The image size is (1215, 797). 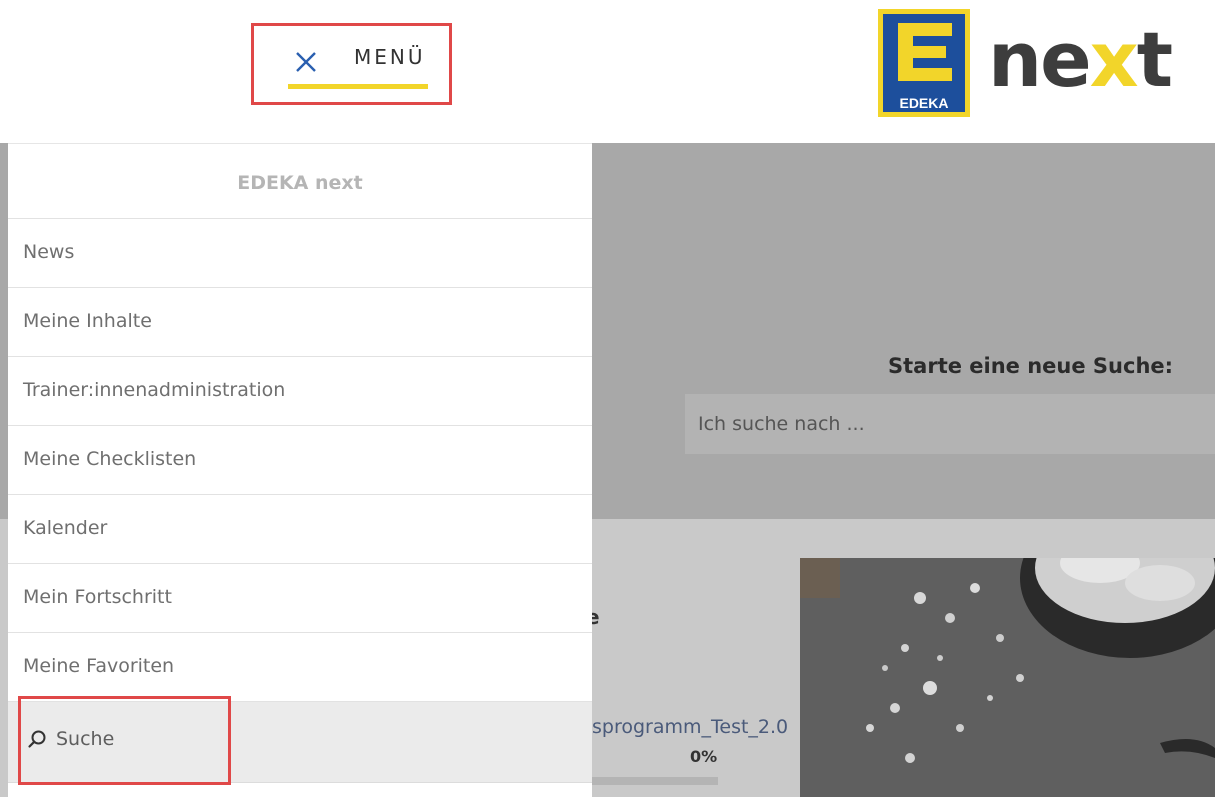 I want to click on nav-item-mein-fortschritt: Mein Fortschritt, so click(x=300, y=598).